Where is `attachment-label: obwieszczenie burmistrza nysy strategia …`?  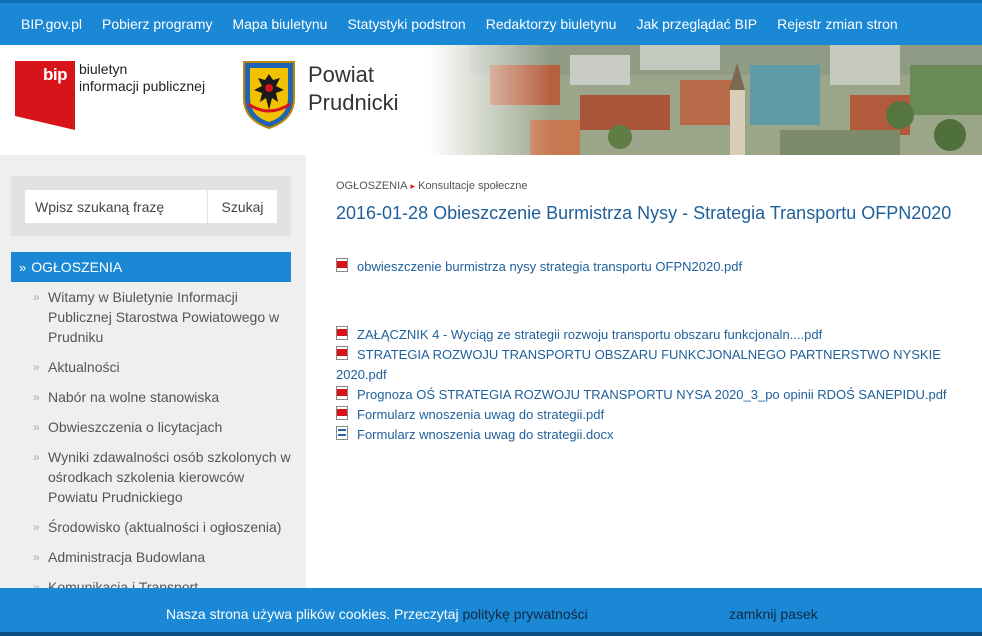 attachment-label: obwieszczenie burmistrza nysy strategia … is located at coordinates (550, 266).